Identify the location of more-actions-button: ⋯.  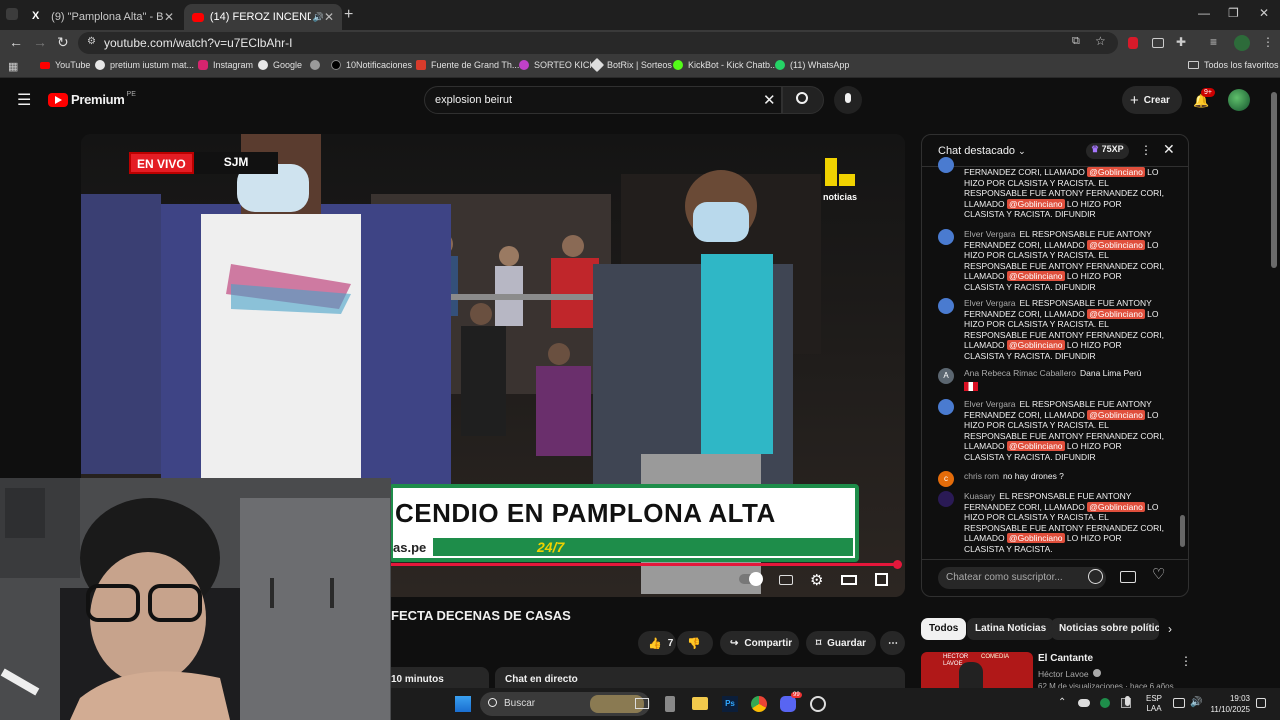
(892, 643).